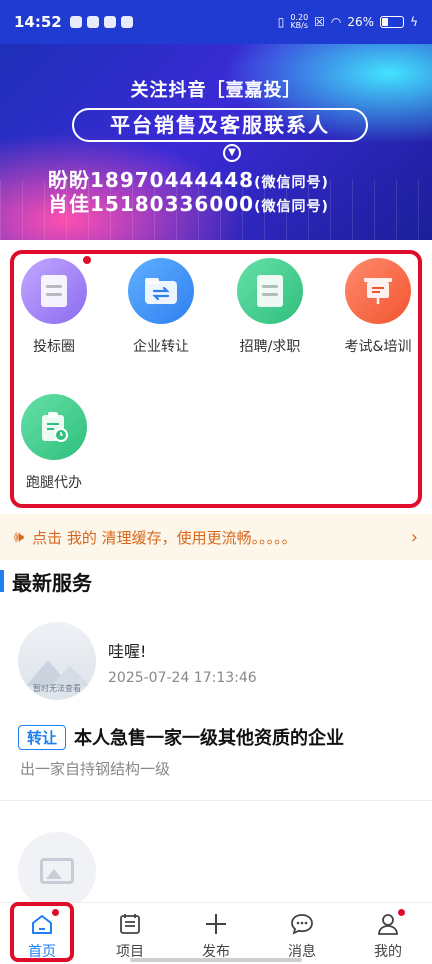 This screenshot has height=964, width=432. I want to click on post-title-row: 转让 本人急售一家一级其他资质的企业, so click(218, 737).